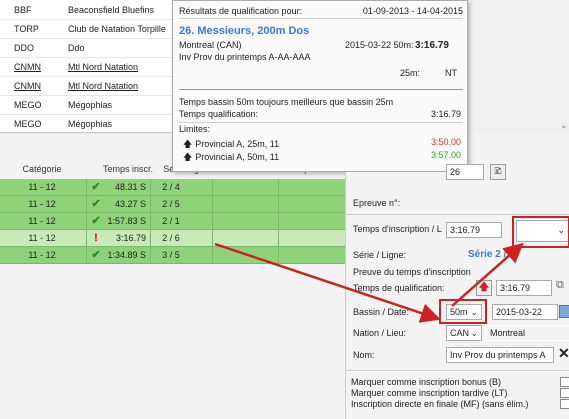 This screenshot has width=569, height=419. Describe the element at coordinates (24, 48) in the screenshot. I see `club-code: DDO` at that location.